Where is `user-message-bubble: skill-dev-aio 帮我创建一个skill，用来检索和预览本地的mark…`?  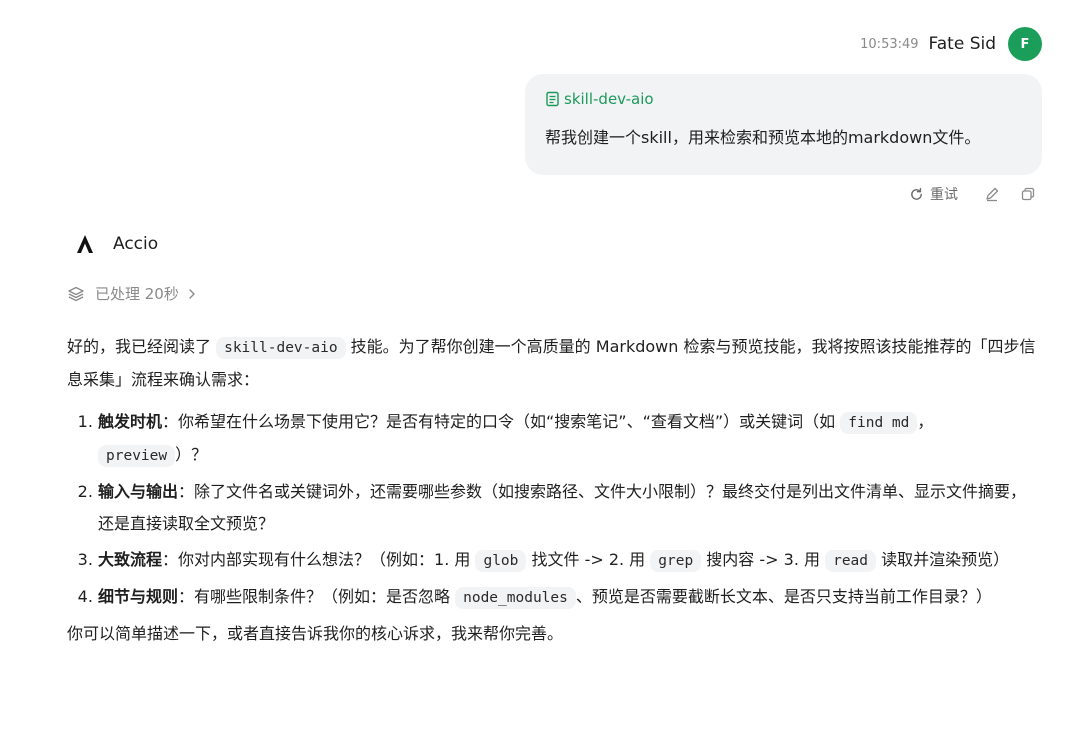 user-message-bubble: skill-dev-aio 帮我创建一个skill，用来检索和预览本地的mark… is located at coordinates (783, 124).